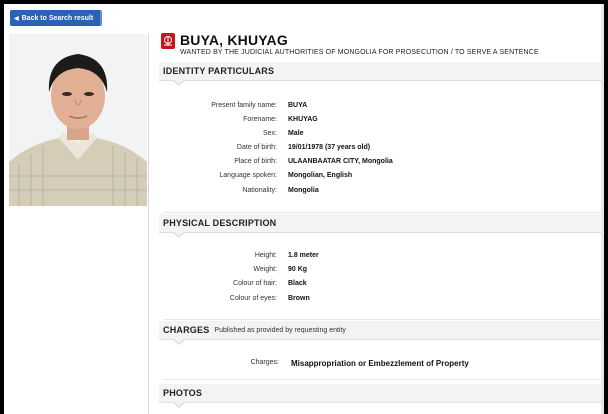 This screenshot has width=608, height=414. What do you see at coordinates (380, 71) in the screenshot?
I see `identity-heading: IDENTITY PARTICULARS` at bounding box center [380, 71].